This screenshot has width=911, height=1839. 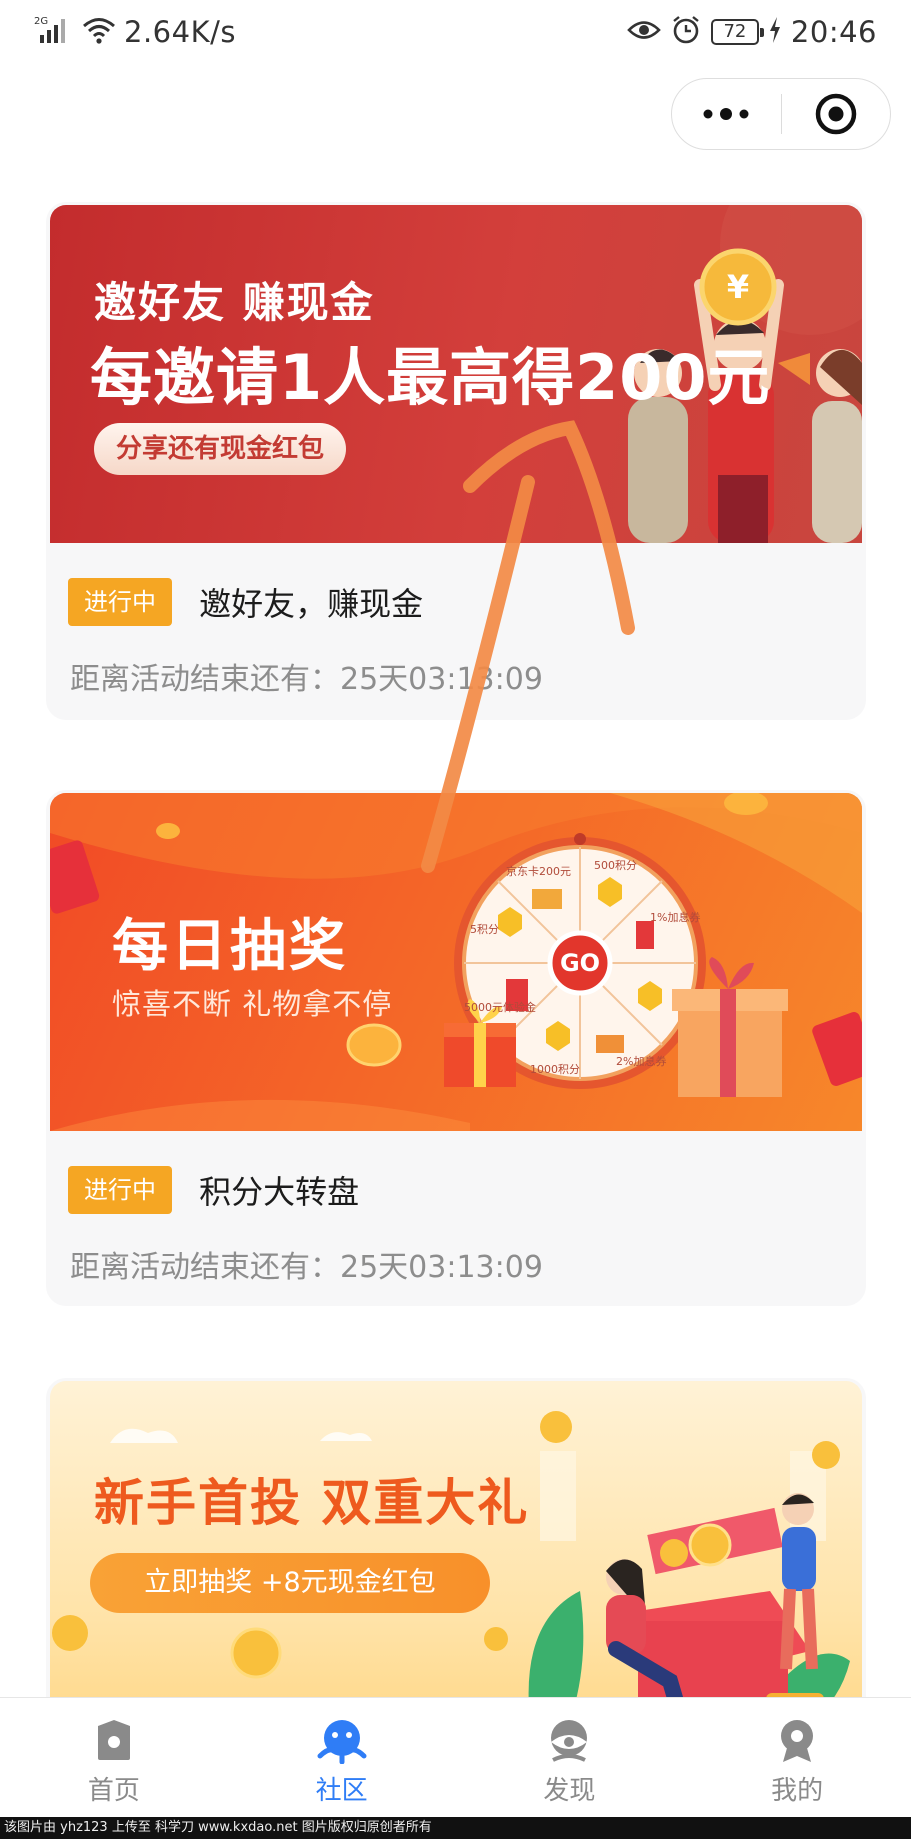 I want to click on alarm-icon, so click(x=686, y=32).